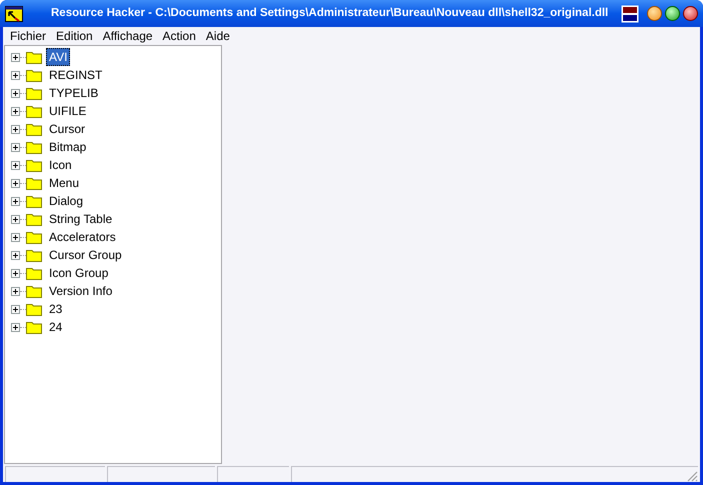  I want to click on tree-item: Dialog, so click(66, 201).